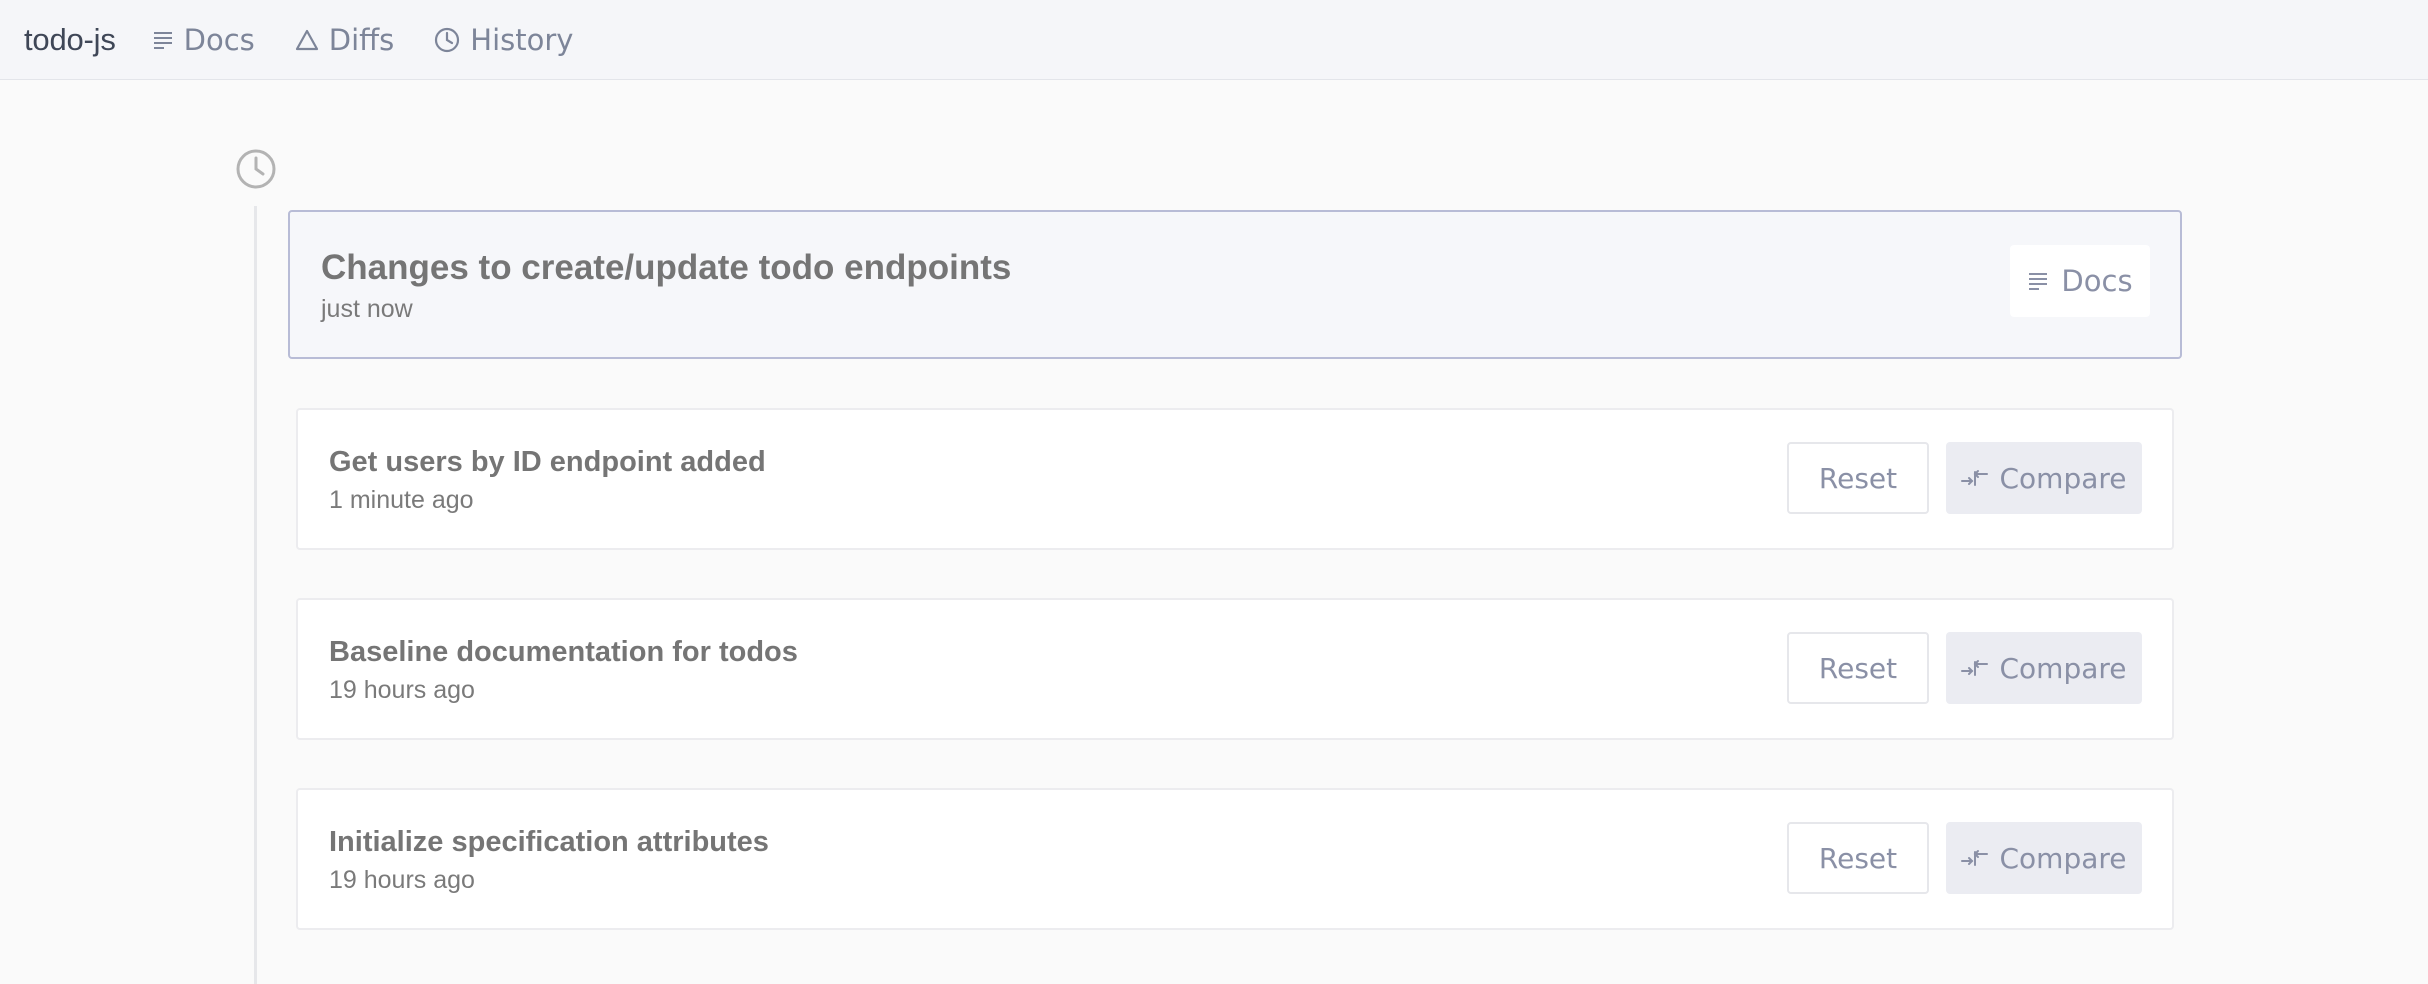  I want to click on timeline-line, so click(255, 595).